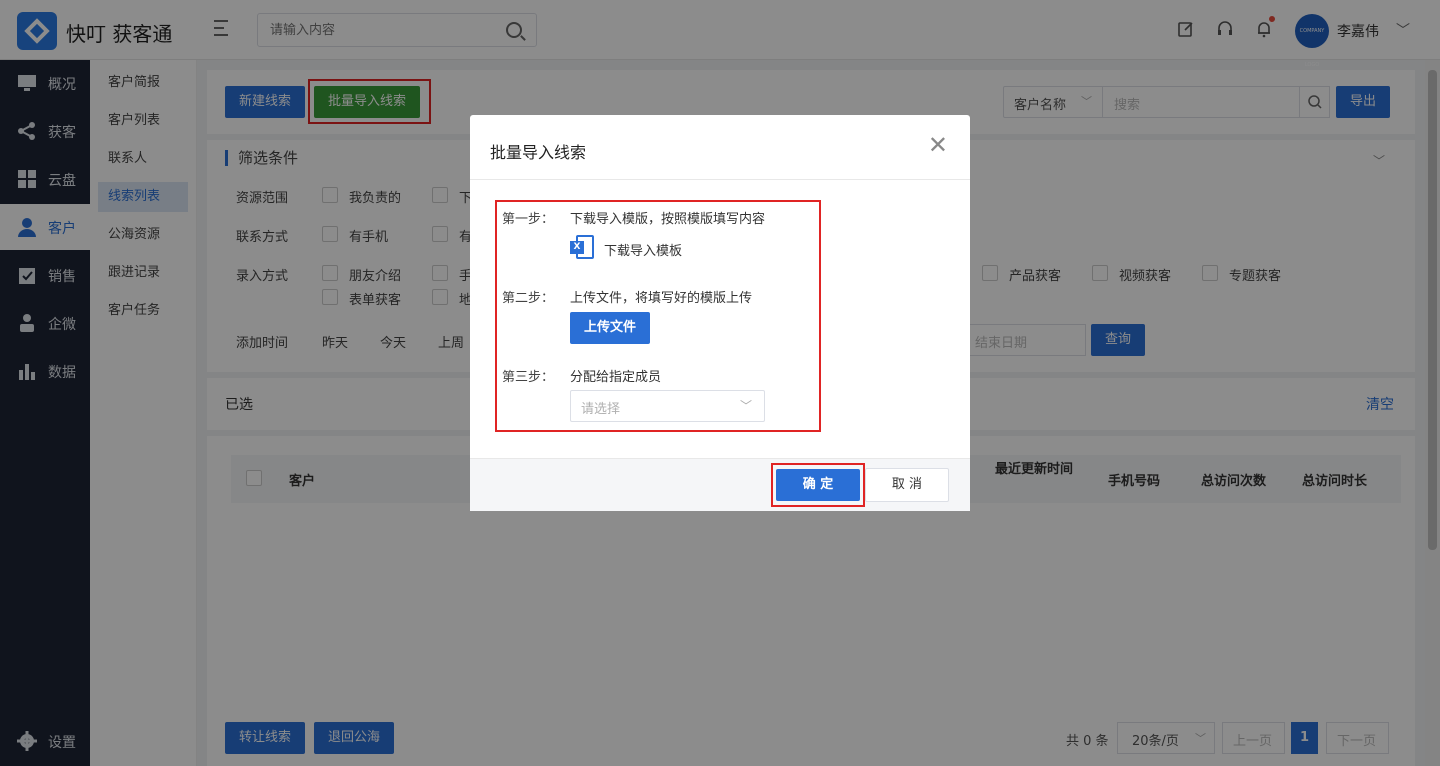 This screenshot has height=766, width=1440. Describe the element at coordinates (668, 219) in the screenshot. I see `step1-text: 下载导入模版，按照模版填写内容` at that location.